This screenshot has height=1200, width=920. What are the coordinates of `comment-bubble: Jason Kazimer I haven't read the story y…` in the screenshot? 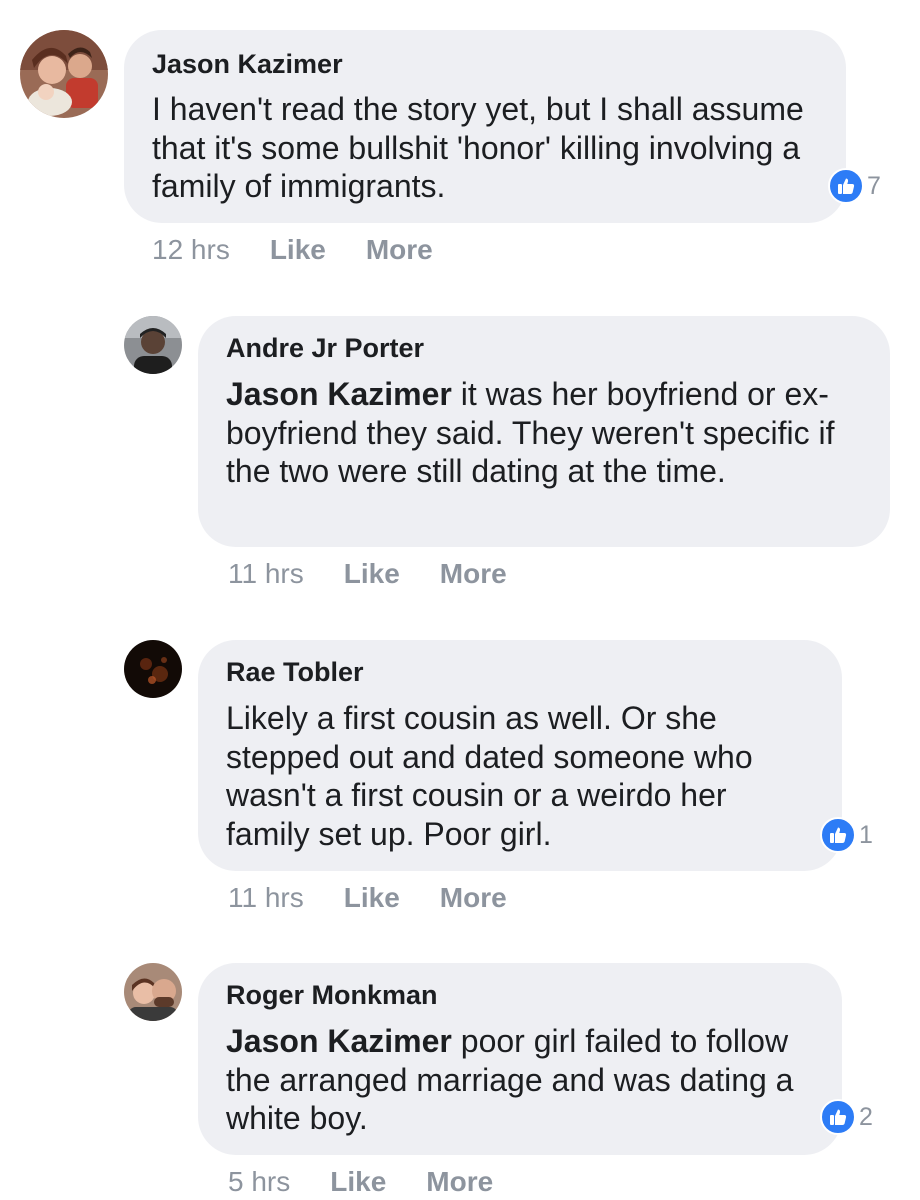 It's located at (485, 126).